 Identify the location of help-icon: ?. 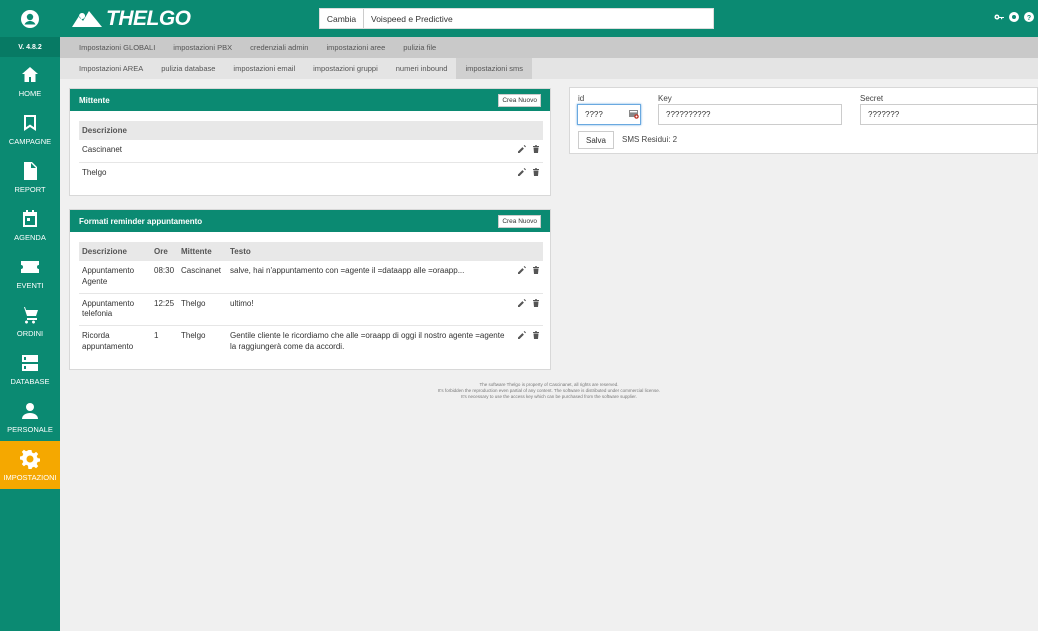
(1029, 17).